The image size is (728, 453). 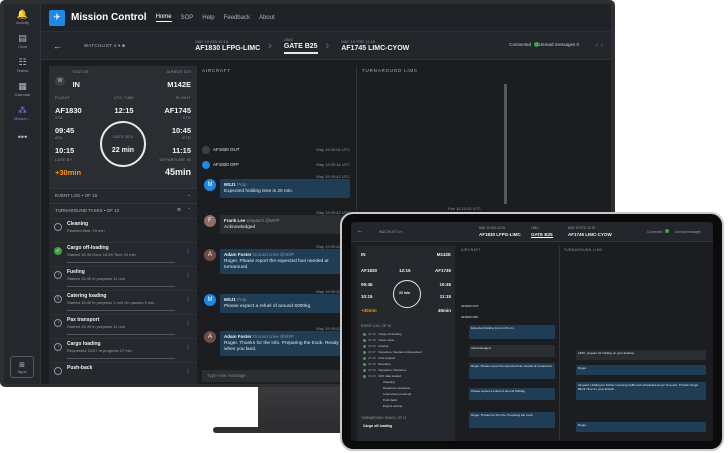 What do you see at coordinates (123, 230) in the screenshot?
I see `task-item: Cleaning Planned time: 15 min` at bounding box center [123, 230].